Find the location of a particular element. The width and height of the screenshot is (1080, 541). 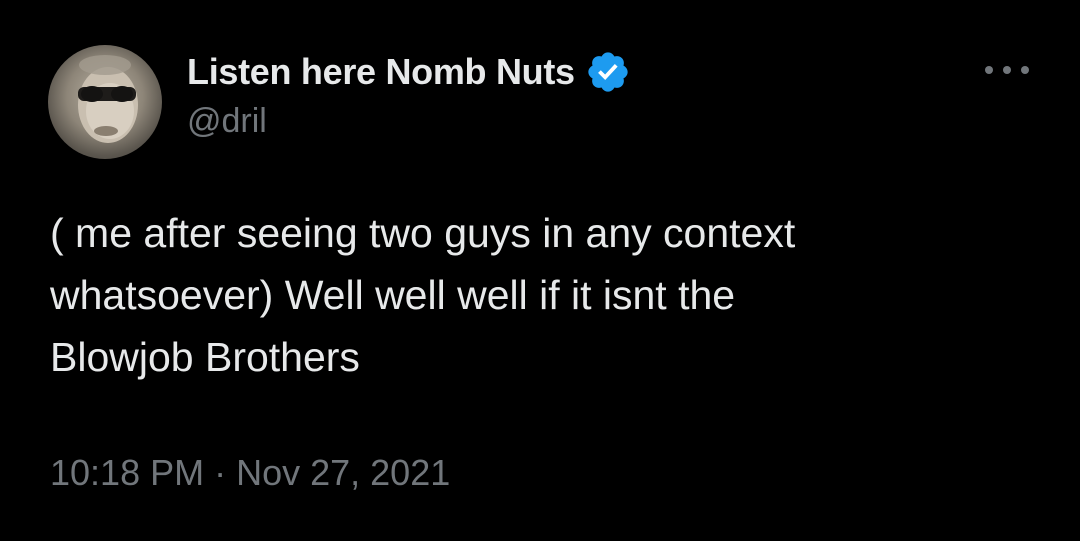

tweet-date: Nov 27, 2021 is located at coordinates (343, 472).